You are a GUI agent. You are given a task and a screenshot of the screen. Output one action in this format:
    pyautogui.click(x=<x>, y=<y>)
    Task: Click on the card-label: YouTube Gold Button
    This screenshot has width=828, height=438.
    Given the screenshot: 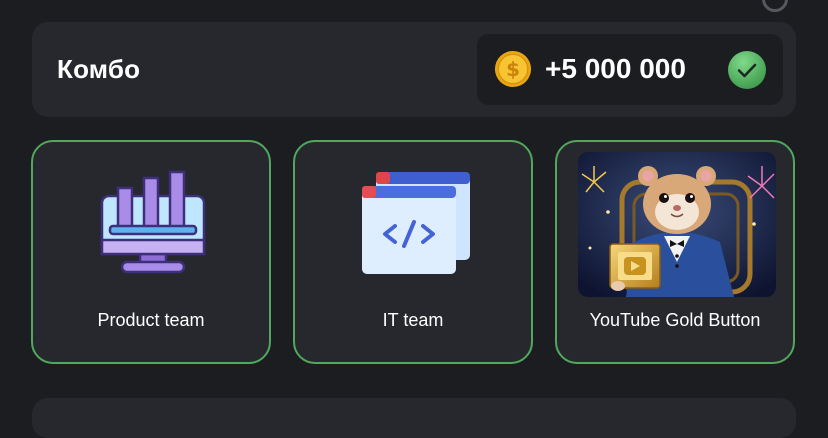 What is the action you would take?
    pyautogui.click(x=675, y=320)
    